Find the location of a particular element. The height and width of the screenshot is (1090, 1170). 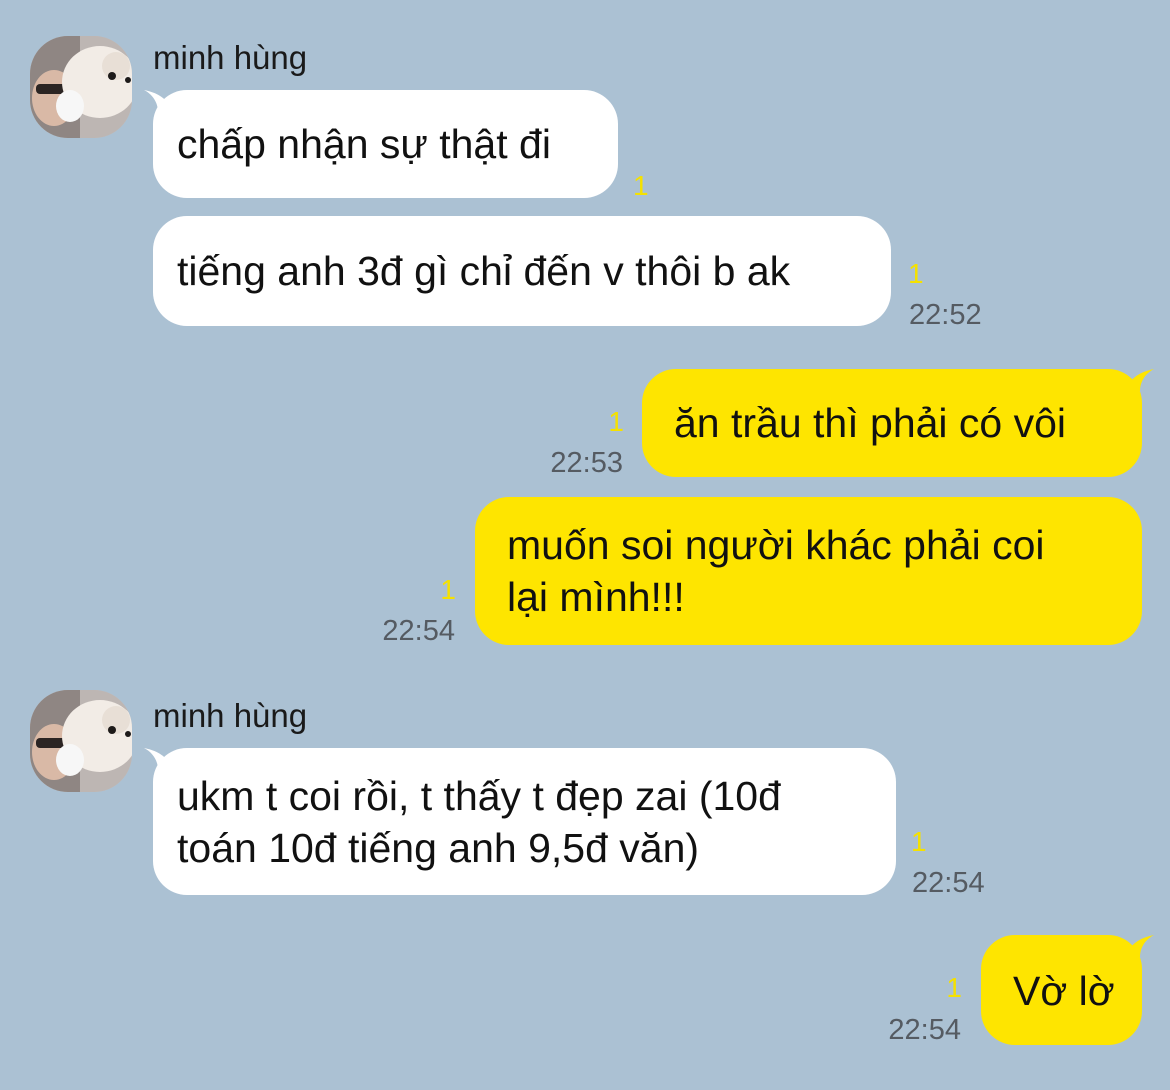

message-text: Vờ lờ is located at coordinates (1064, 991).